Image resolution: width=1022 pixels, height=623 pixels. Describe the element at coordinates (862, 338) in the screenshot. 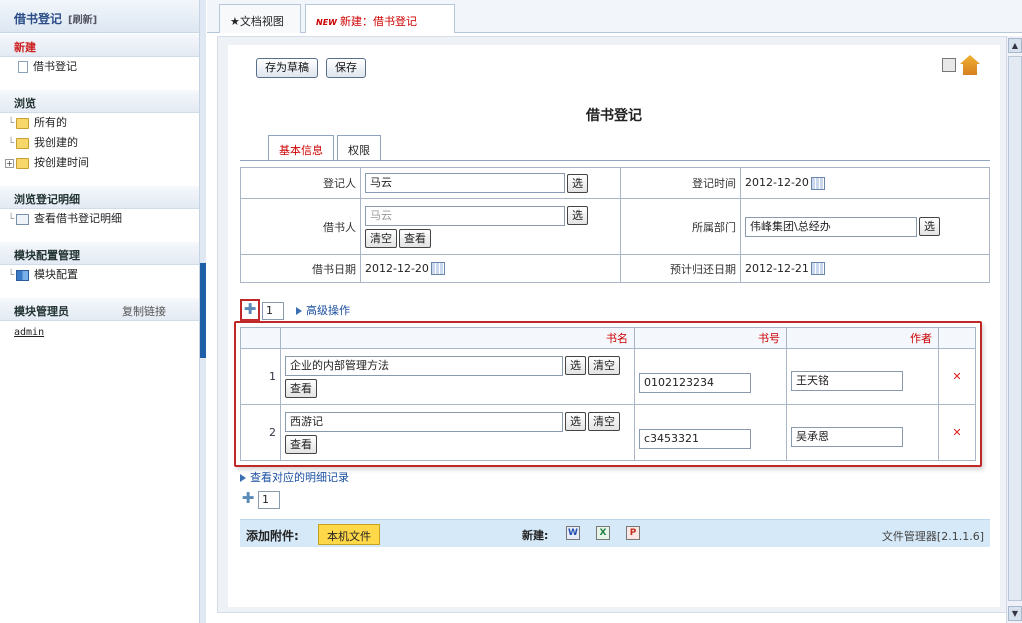

I see `col-author: 作者` at that location.